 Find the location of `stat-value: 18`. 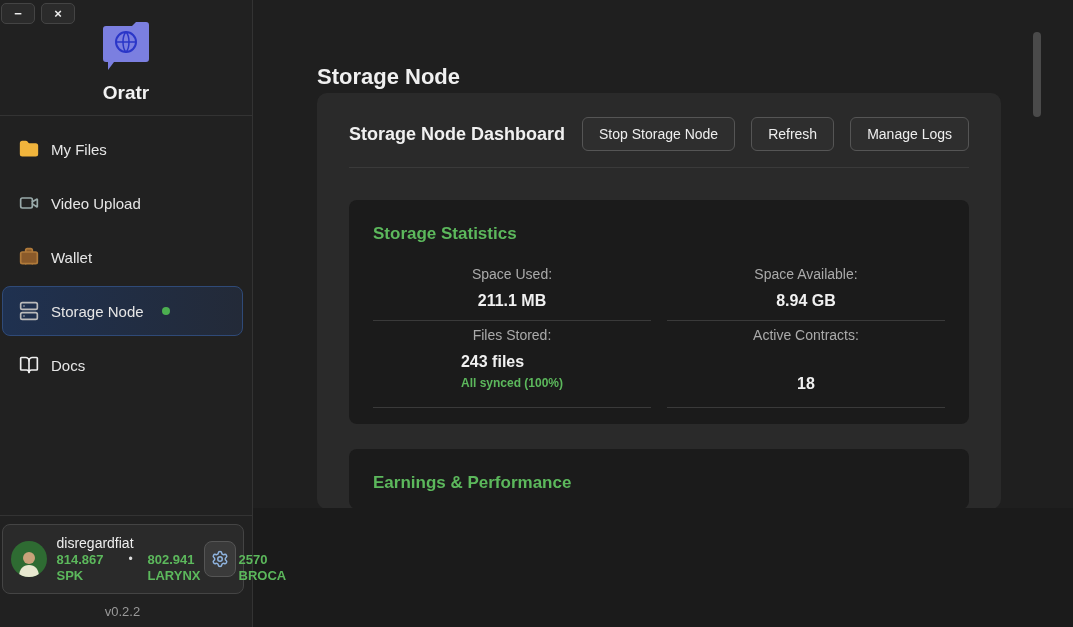

stat-value: 18 is located at coordinates (806, 384).